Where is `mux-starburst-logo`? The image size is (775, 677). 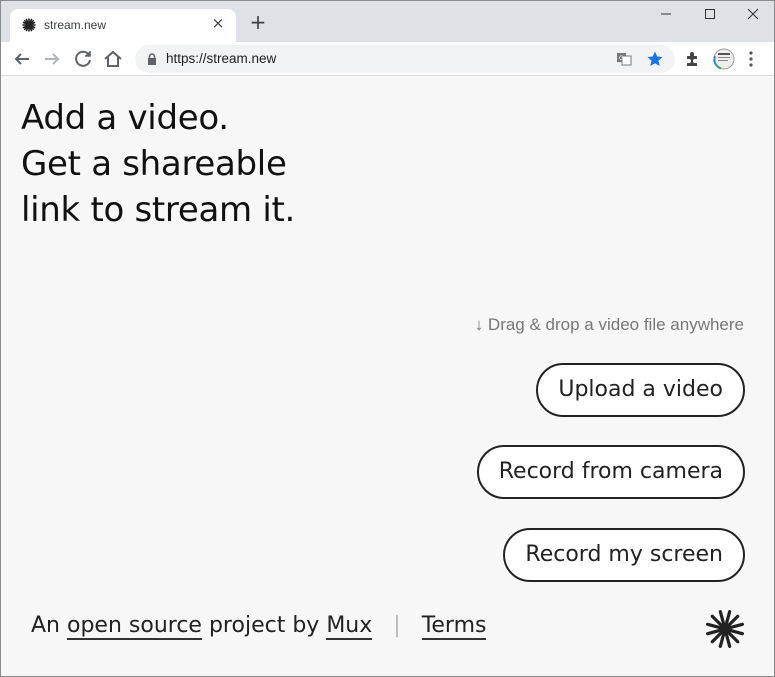 mux-starburst-logo is located at coordinates (725, 629).